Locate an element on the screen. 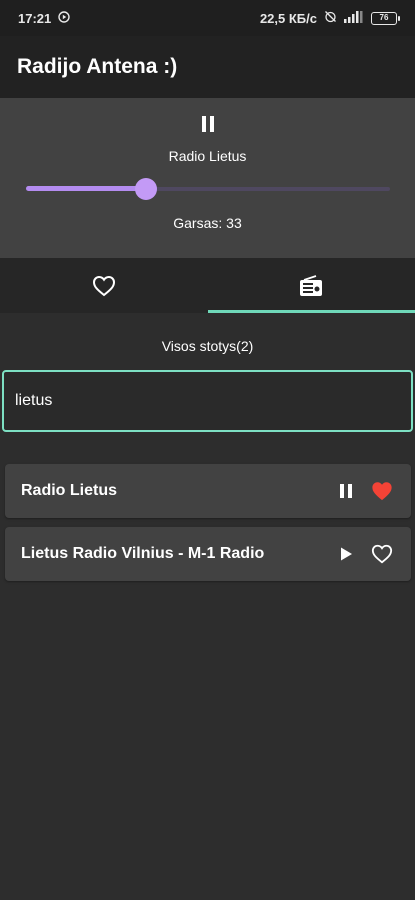 The width and height of the screenshot is (415, 900). status-bar: 17:21 22,5 КБ/с 76 is located at coordinates (207, 18).